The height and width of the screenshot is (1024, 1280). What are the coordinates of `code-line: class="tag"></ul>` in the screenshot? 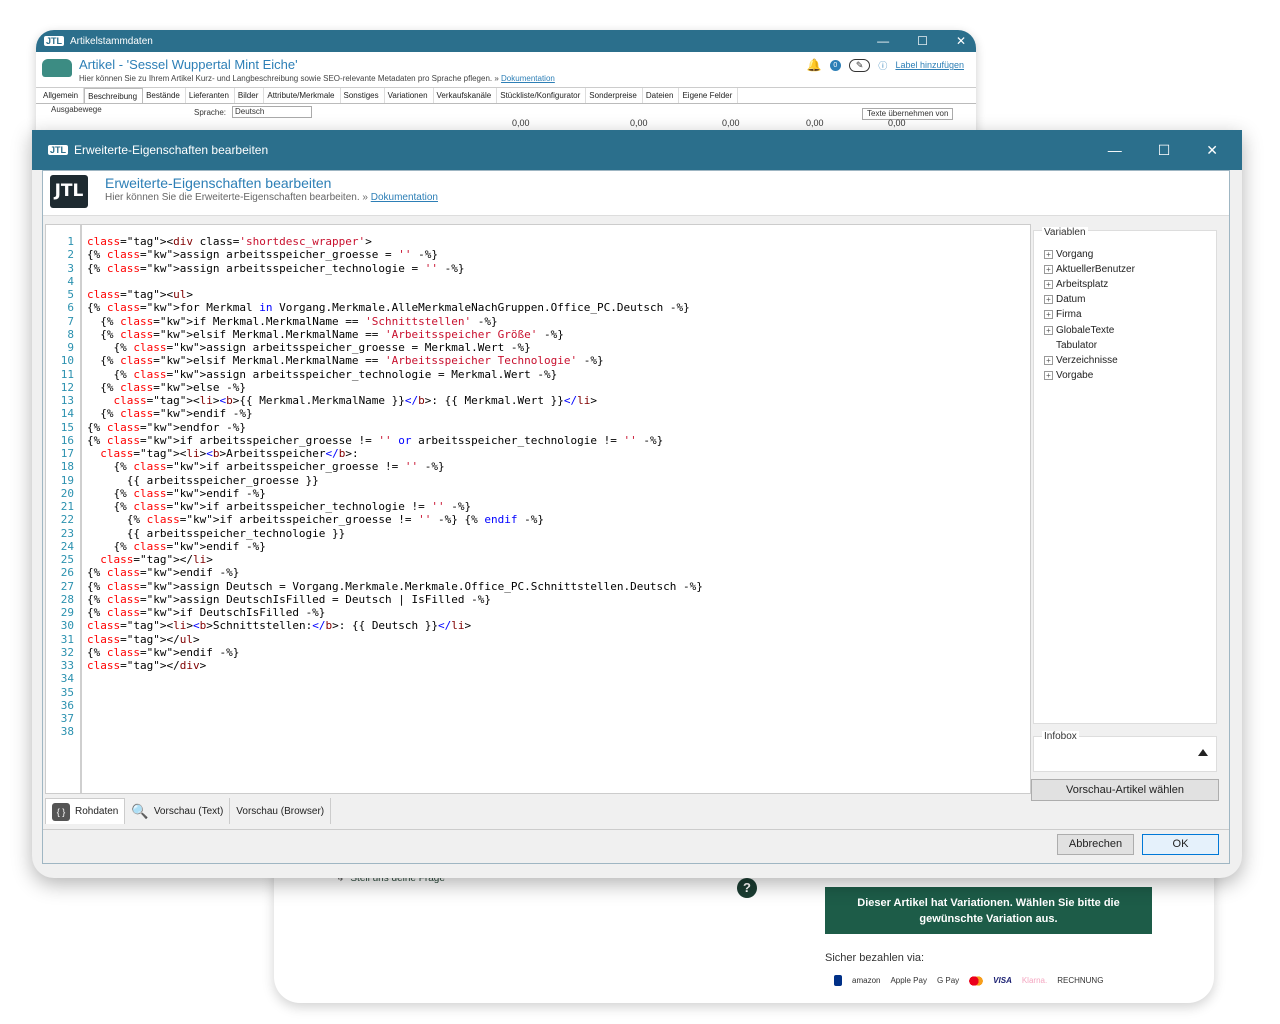 It's located at (143, 639).